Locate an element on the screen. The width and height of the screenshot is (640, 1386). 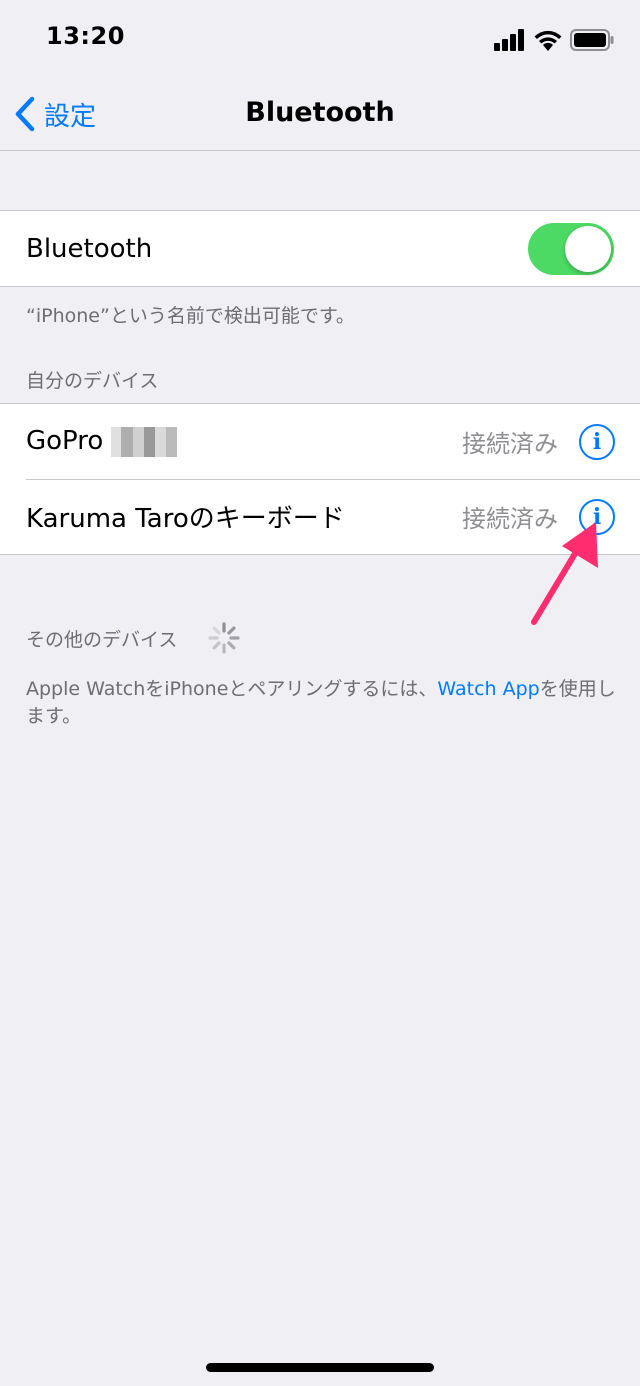
watch-app-link: Watch App is located at coordinates (488, 689).